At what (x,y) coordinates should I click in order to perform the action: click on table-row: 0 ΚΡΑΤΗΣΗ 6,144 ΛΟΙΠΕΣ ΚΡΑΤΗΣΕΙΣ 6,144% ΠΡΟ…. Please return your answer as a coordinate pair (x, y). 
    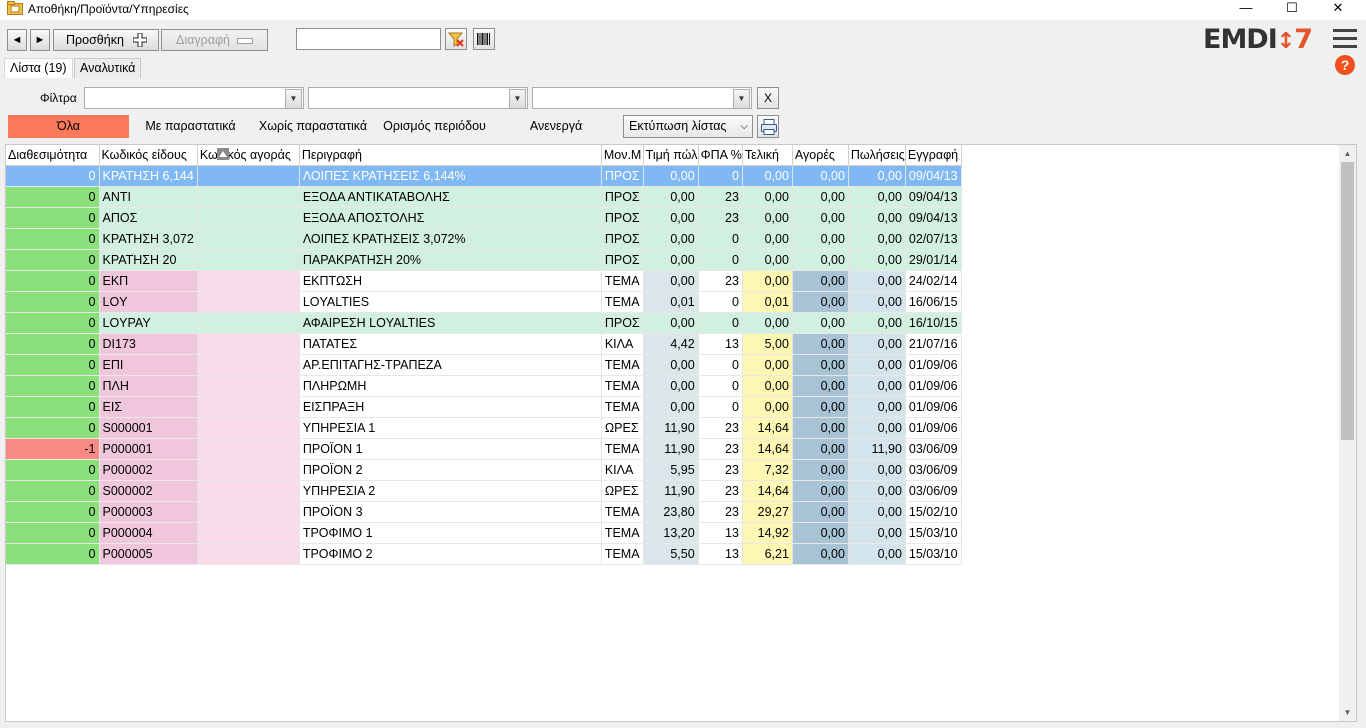
    Looking at the image, I should click on (484, 176).